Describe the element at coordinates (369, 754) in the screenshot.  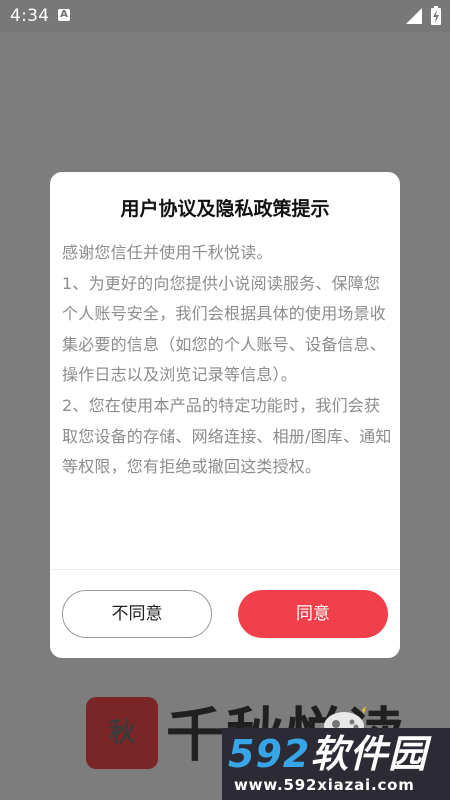
I see `watermark-text: 软件园` at that location.